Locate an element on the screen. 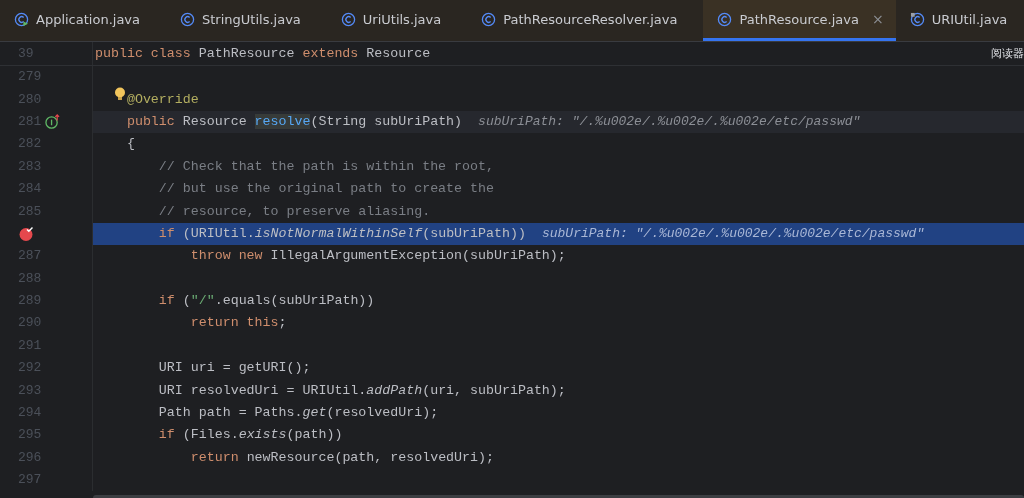 This screenshot has width=1024, height=498. code-line: public Resource resolve(String subUriPath) is located at coordinates (294, 121).